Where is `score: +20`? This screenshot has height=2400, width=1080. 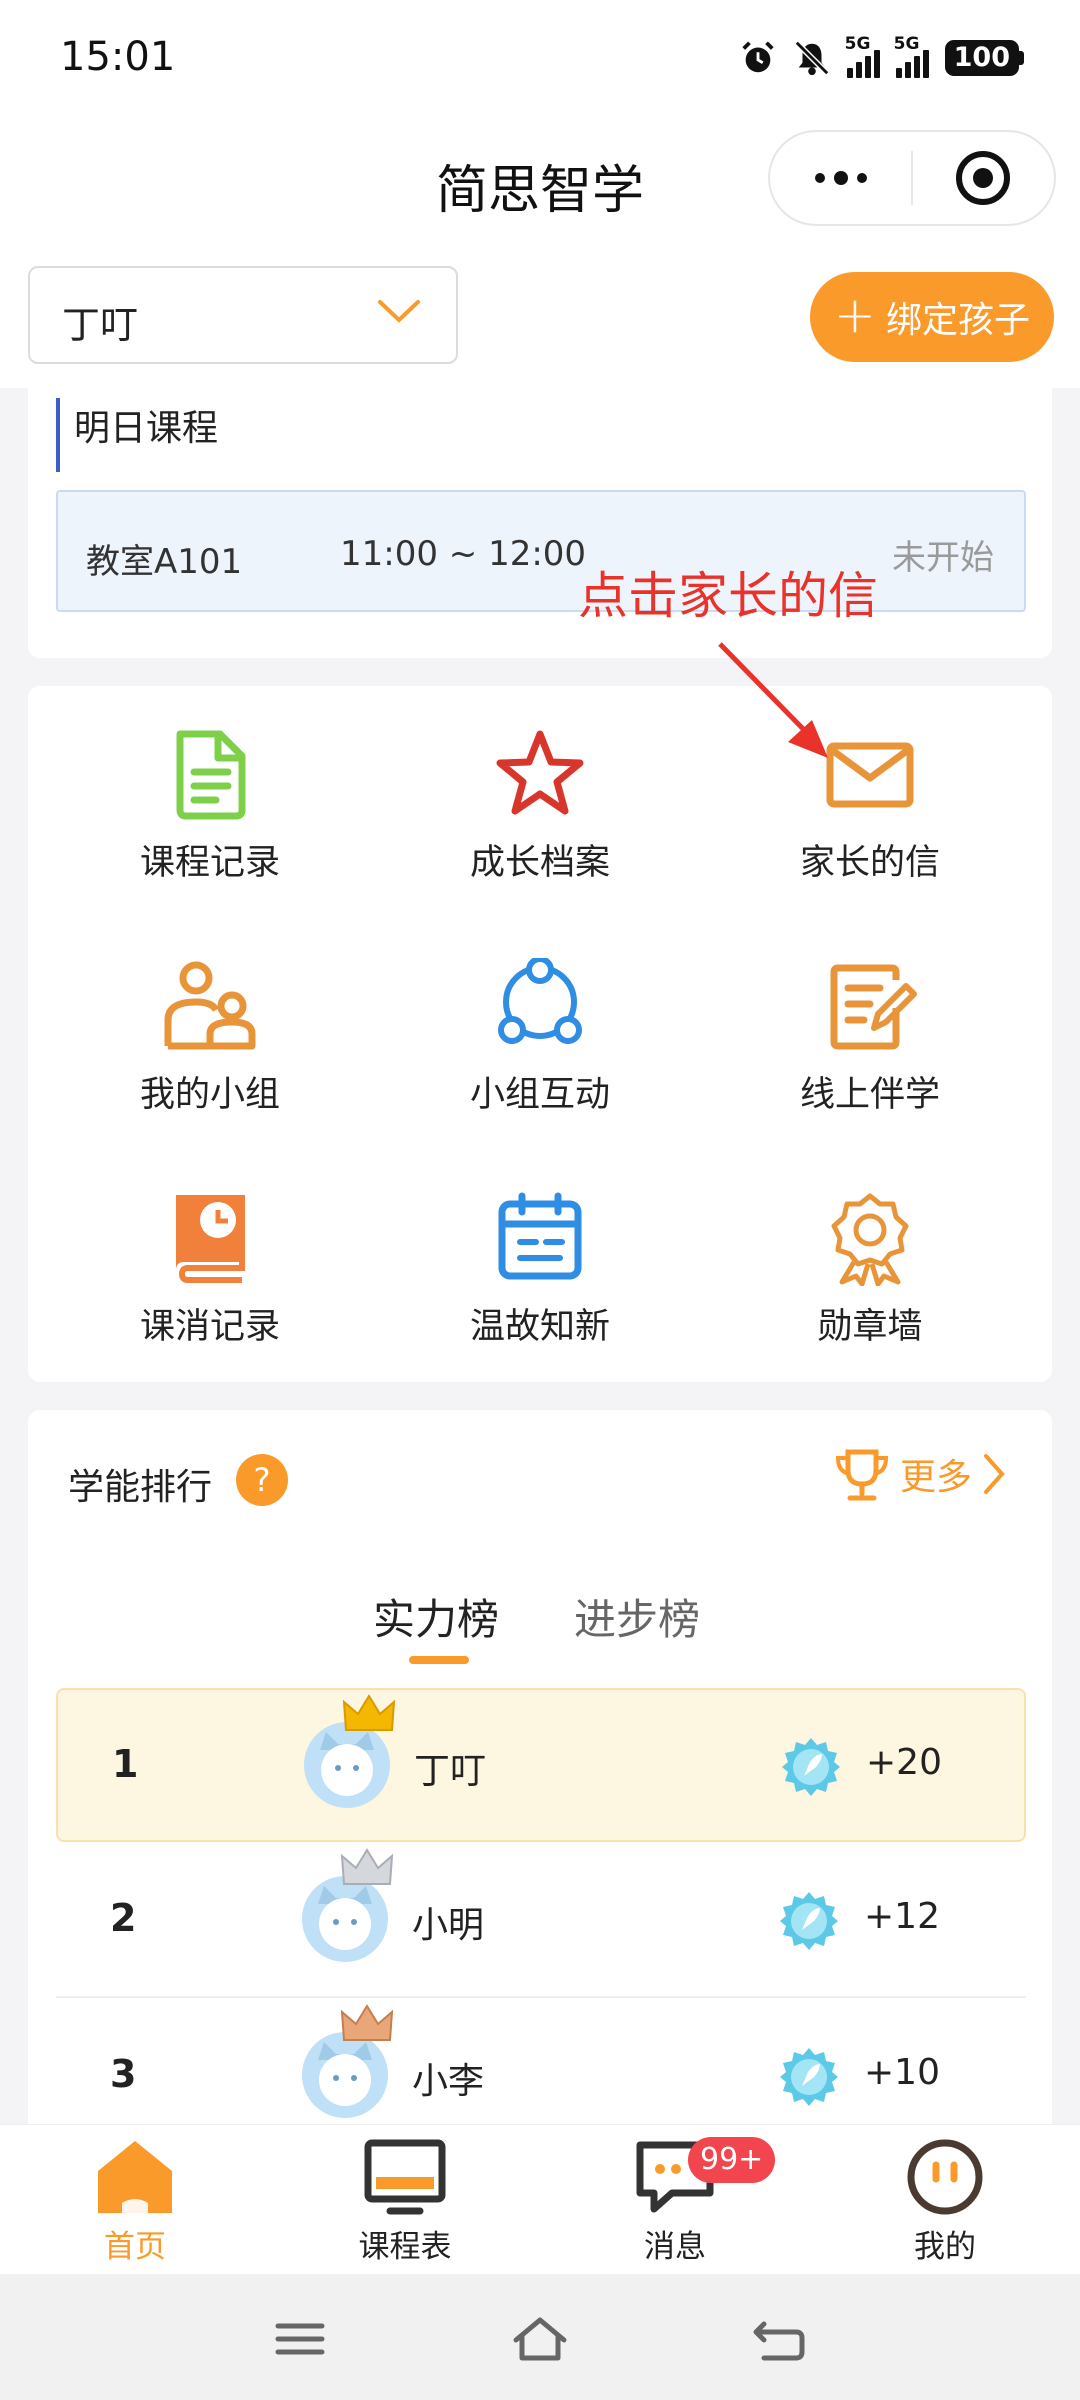 score: +20 is located at coordinates (904, 1762).